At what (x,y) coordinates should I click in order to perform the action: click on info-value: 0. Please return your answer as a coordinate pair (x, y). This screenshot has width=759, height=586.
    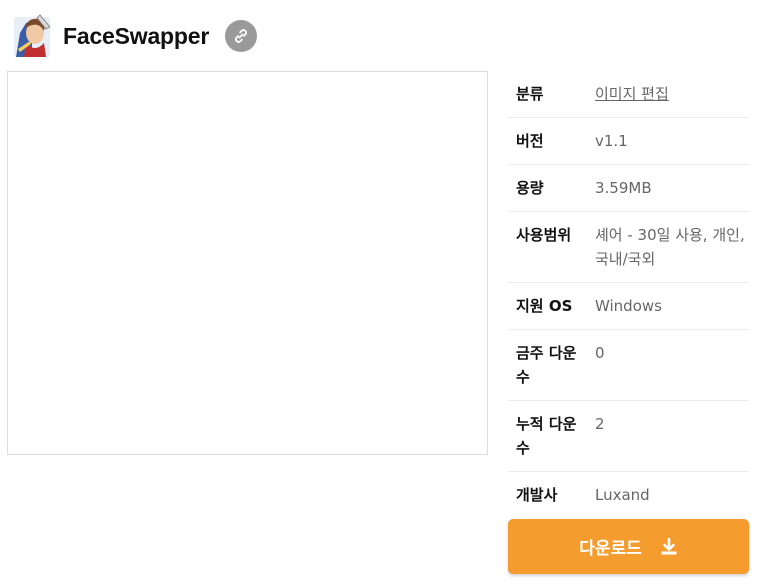
    Looking at the image, I should click on (600, 353).